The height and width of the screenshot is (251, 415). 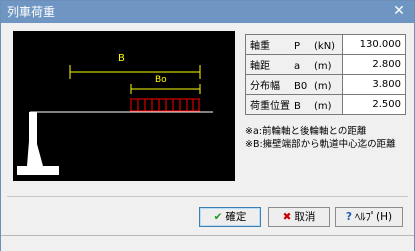 What do you see at coordinates (294, 104) in the screenshot?
I see `param-label: 荷重位置 B (m)` at bounding box center [294, 104].